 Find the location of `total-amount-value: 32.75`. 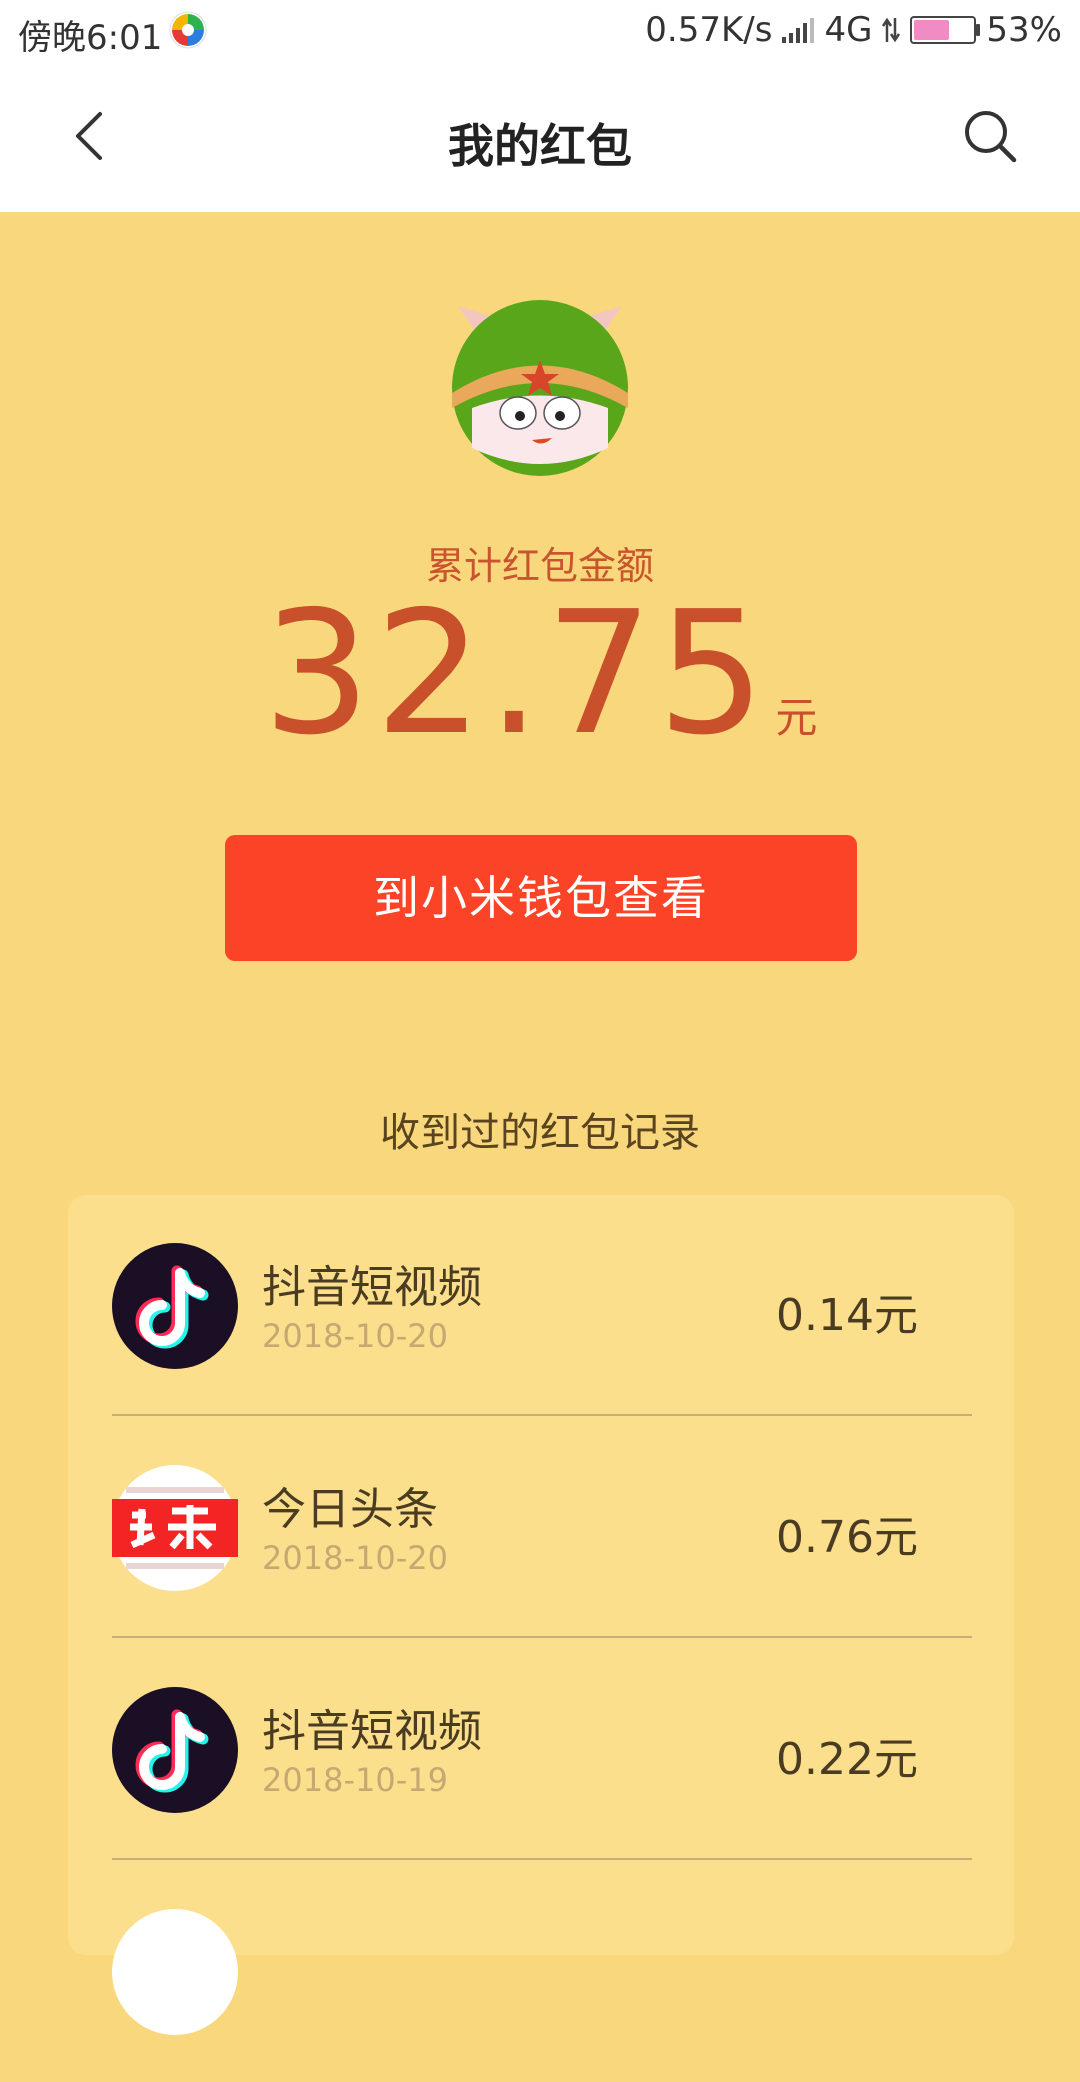

total-amount-value: 32.75 is located at coordinates (516, 674).